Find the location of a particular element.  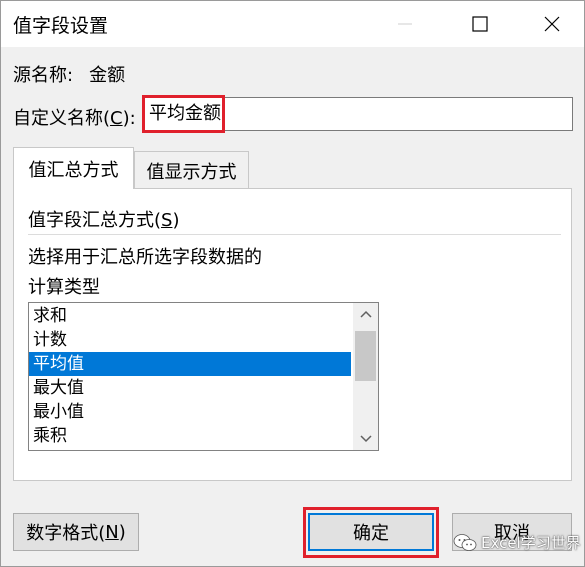

scrollbar-thumb is located at coordinates (365, 356).